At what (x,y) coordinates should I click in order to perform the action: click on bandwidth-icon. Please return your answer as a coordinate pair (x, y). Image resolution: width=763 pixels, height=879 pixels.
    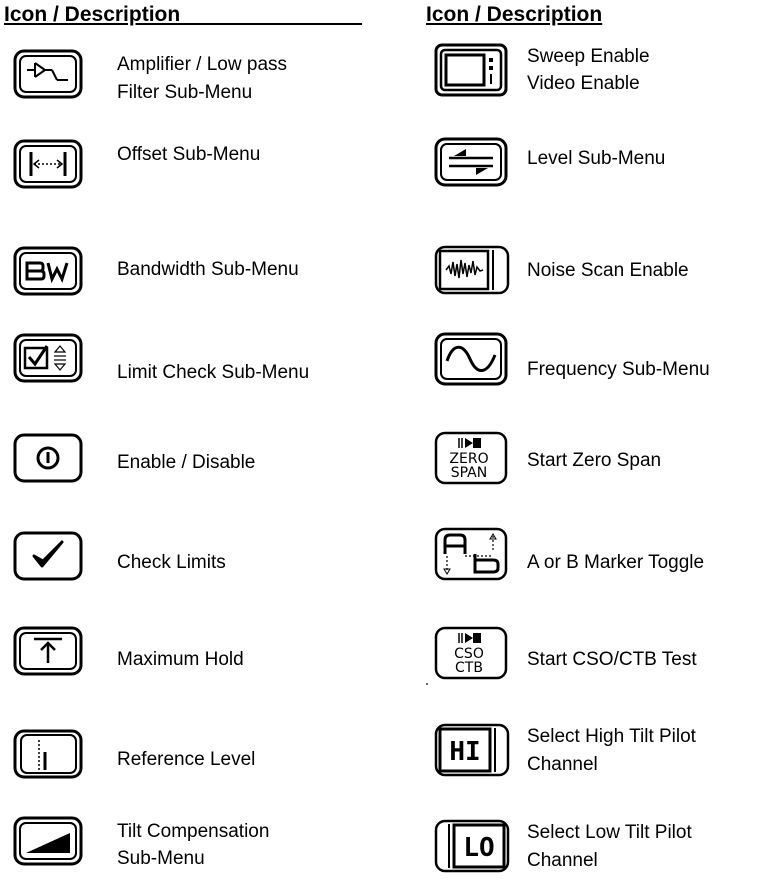
    Looking at the image, I should click on (48, 270).